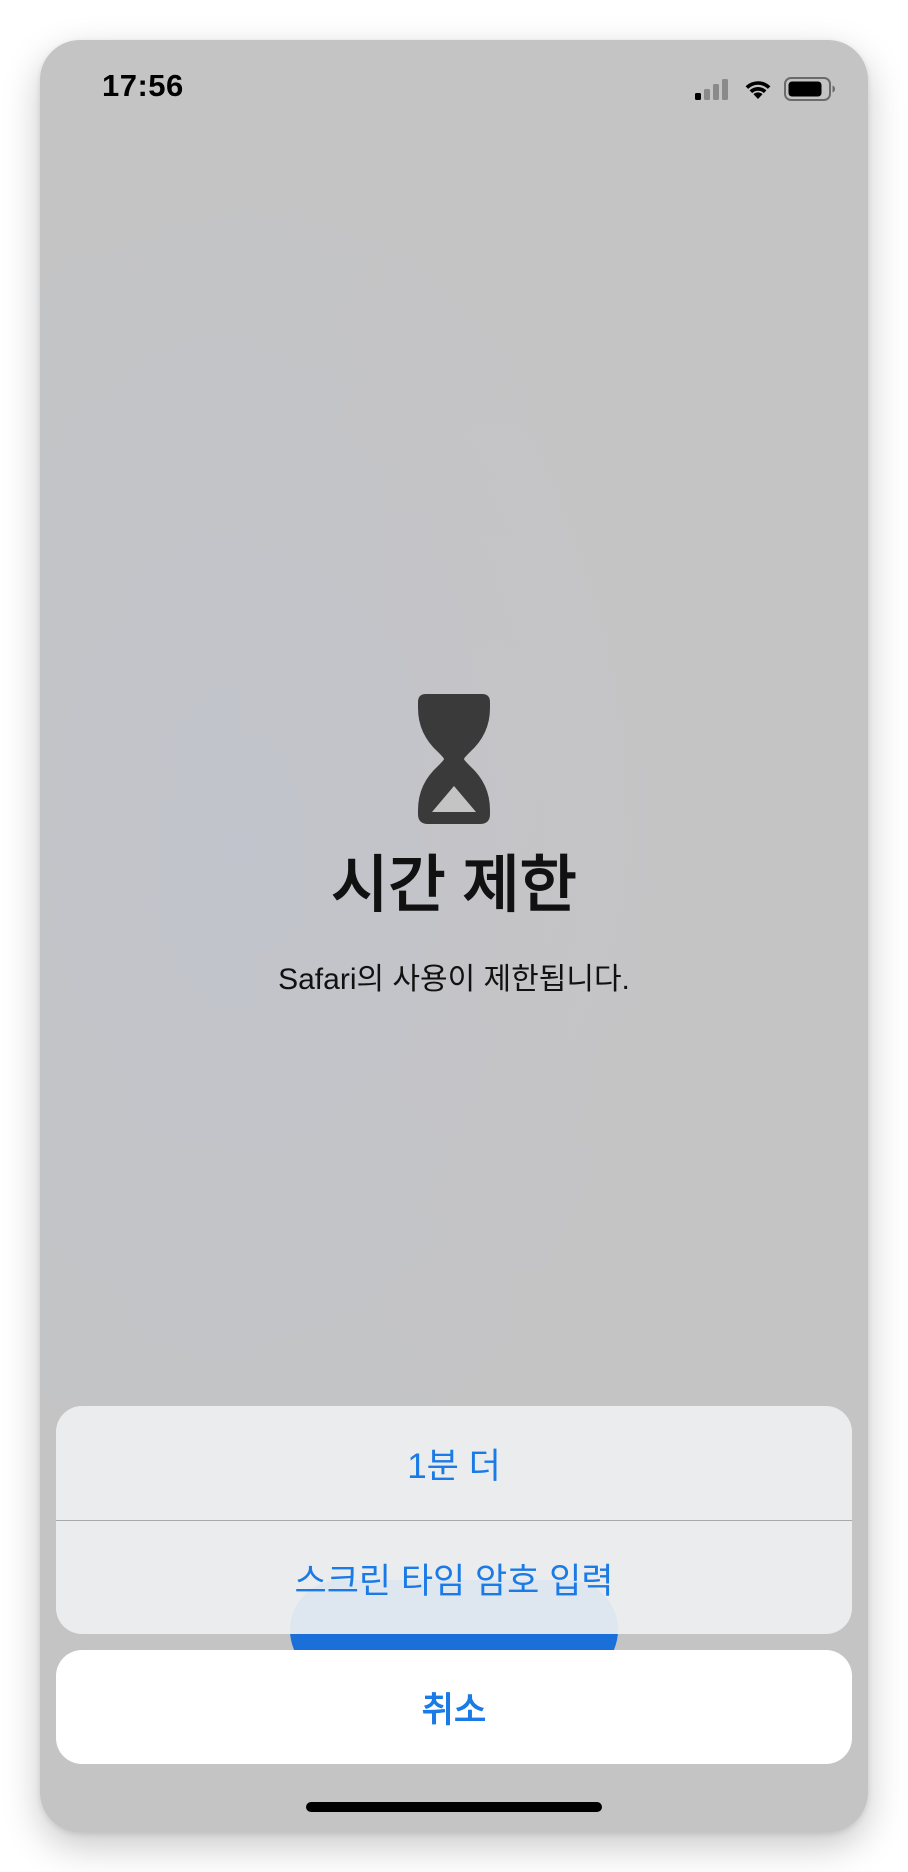  Describe the element at coordinates (454, 1577) in the screenshot. I see `enter-passcode-button: 스크린 타임 암호 입력` at that location.